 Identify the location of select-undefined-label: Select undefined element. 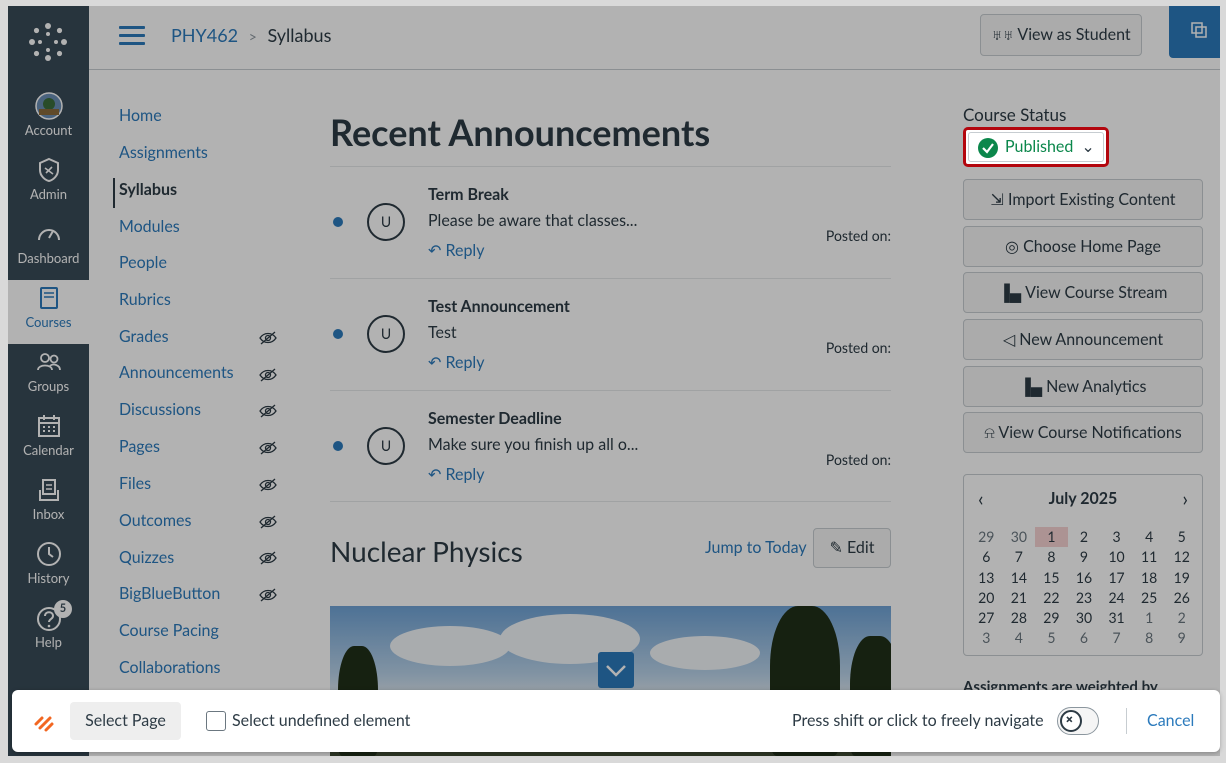
(321, 720).